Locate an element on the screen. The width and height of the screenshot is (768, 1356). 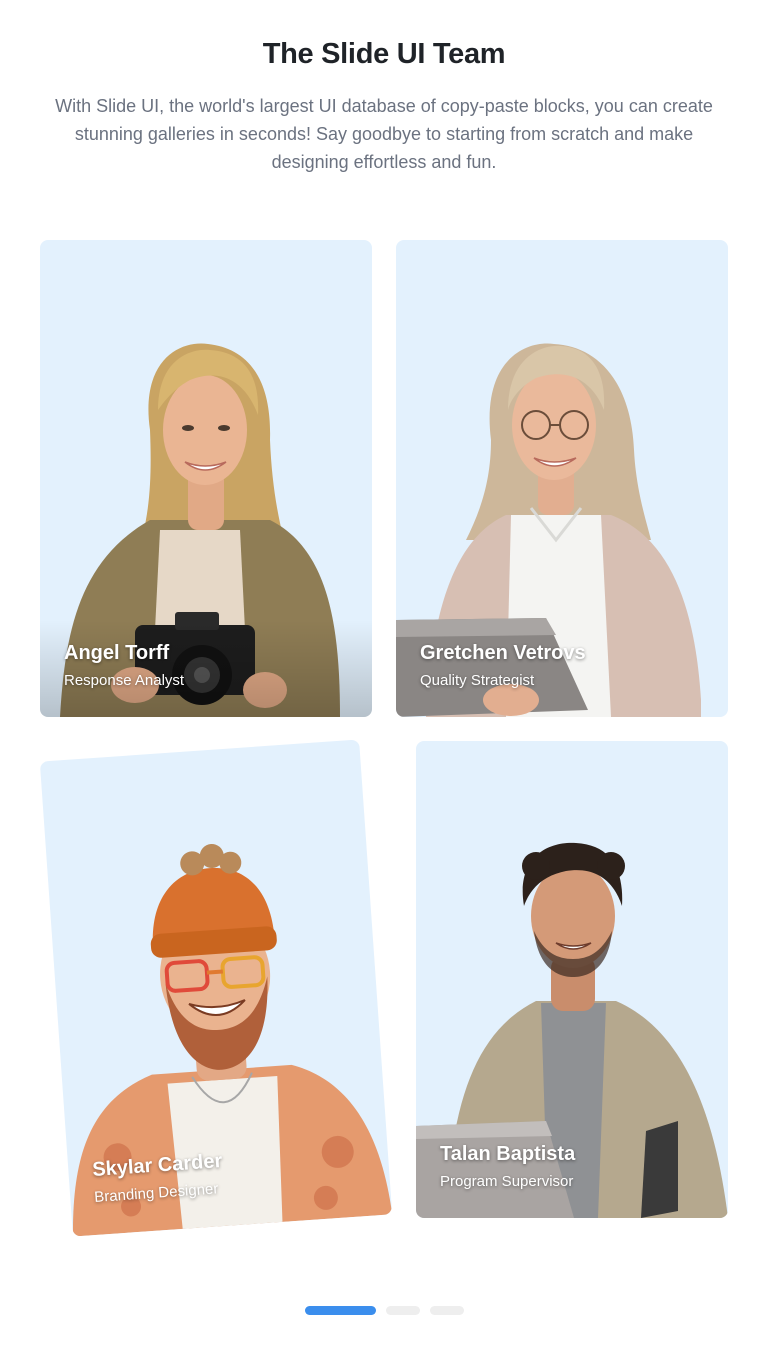
team-card-talan-baptista: Talan Baptista Program Supervisor is located at coordinates (572, 979).